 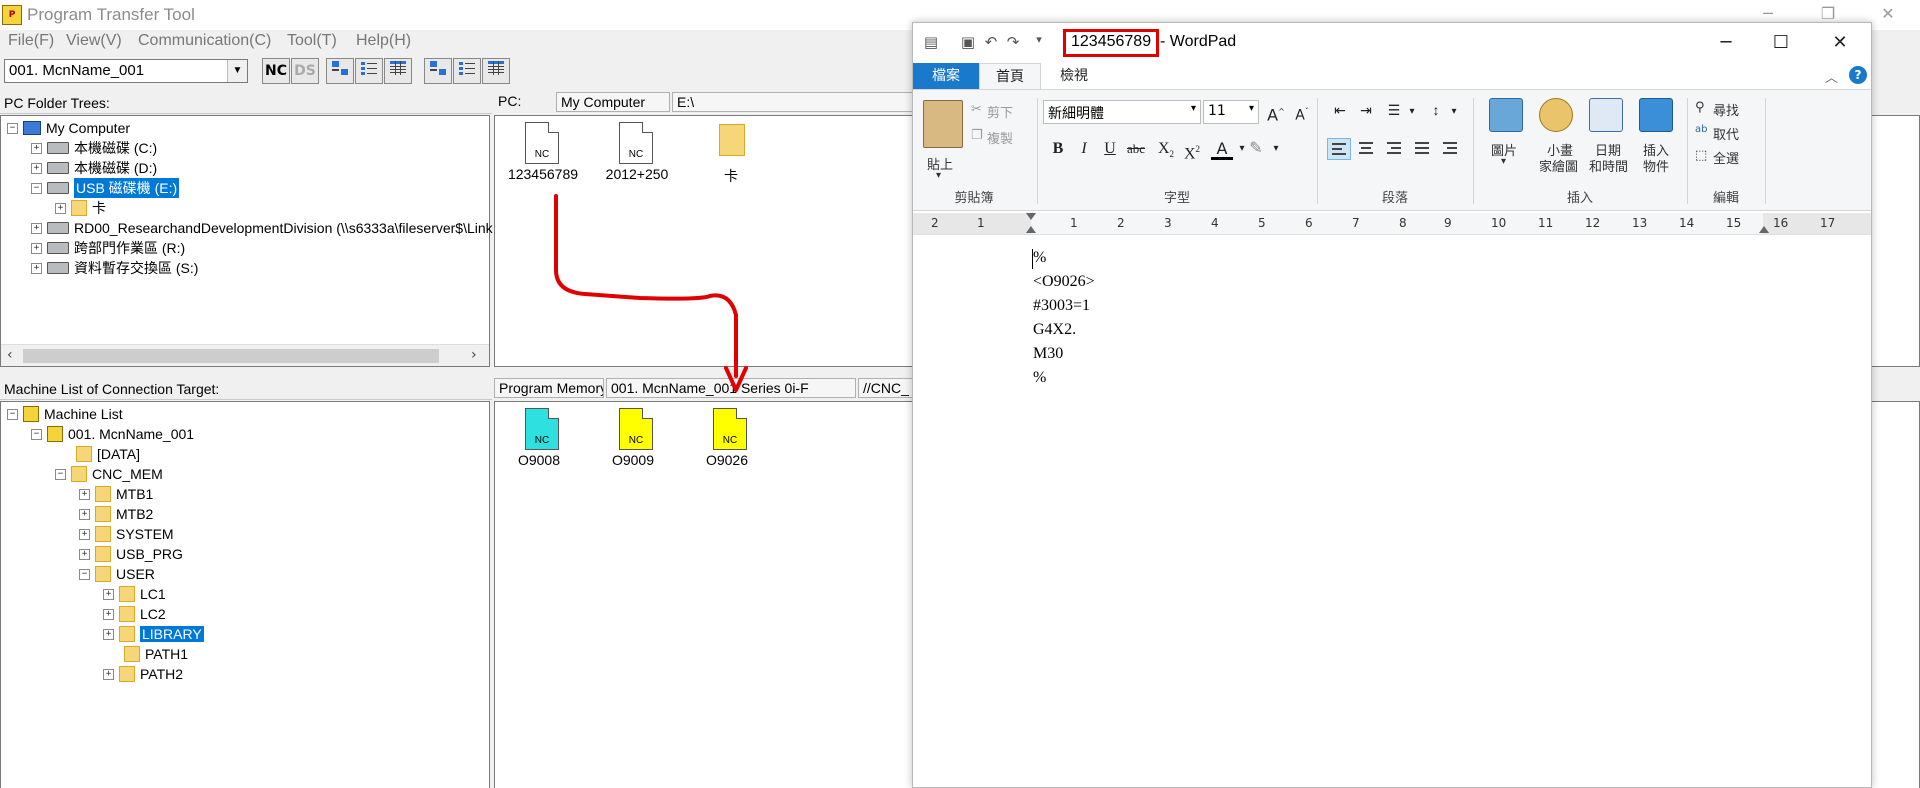 What do you see at coordinates (1608, 165) in the screenshot?
I see `datetime-label-2: 和時間` at bounding box center [1608, 165].